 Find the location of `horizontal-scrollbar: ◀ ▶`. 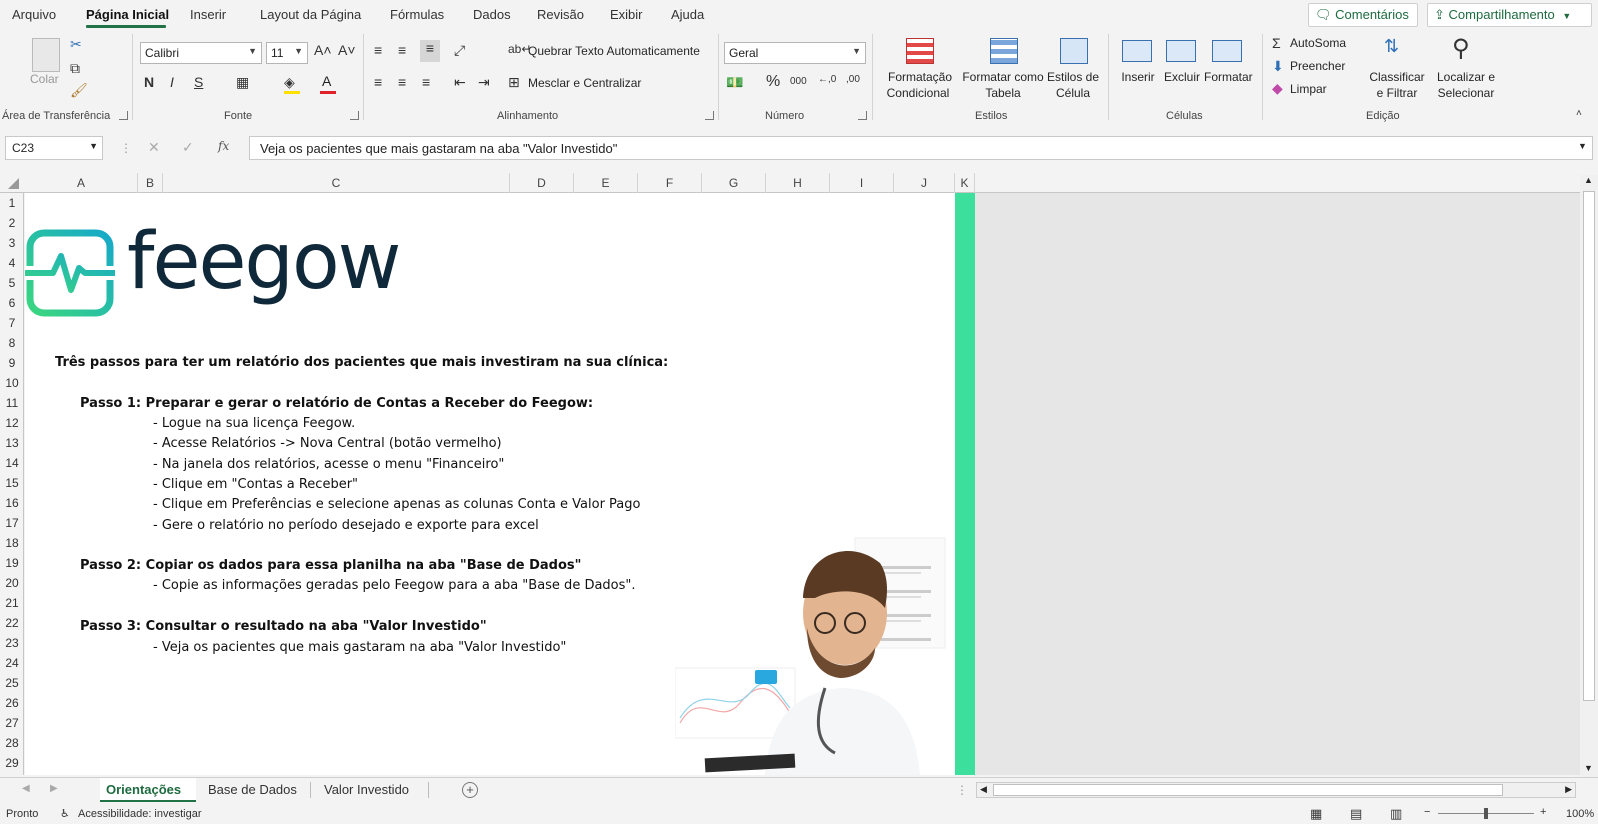

horizontal-scrollbar: ◀ ▶ is located at coordinates (1276, 790).